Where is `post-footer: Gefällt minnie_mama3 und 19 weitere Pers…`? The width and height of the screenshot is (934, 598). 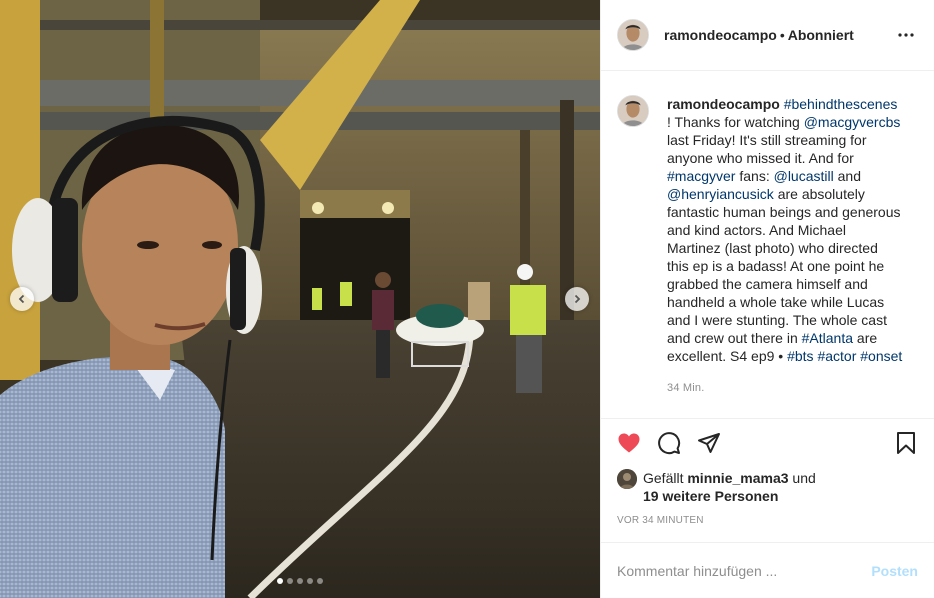 post-footer: Gefällt minnie_mama3 und 19 weitere Pers… is located at coordinates (767, 472).